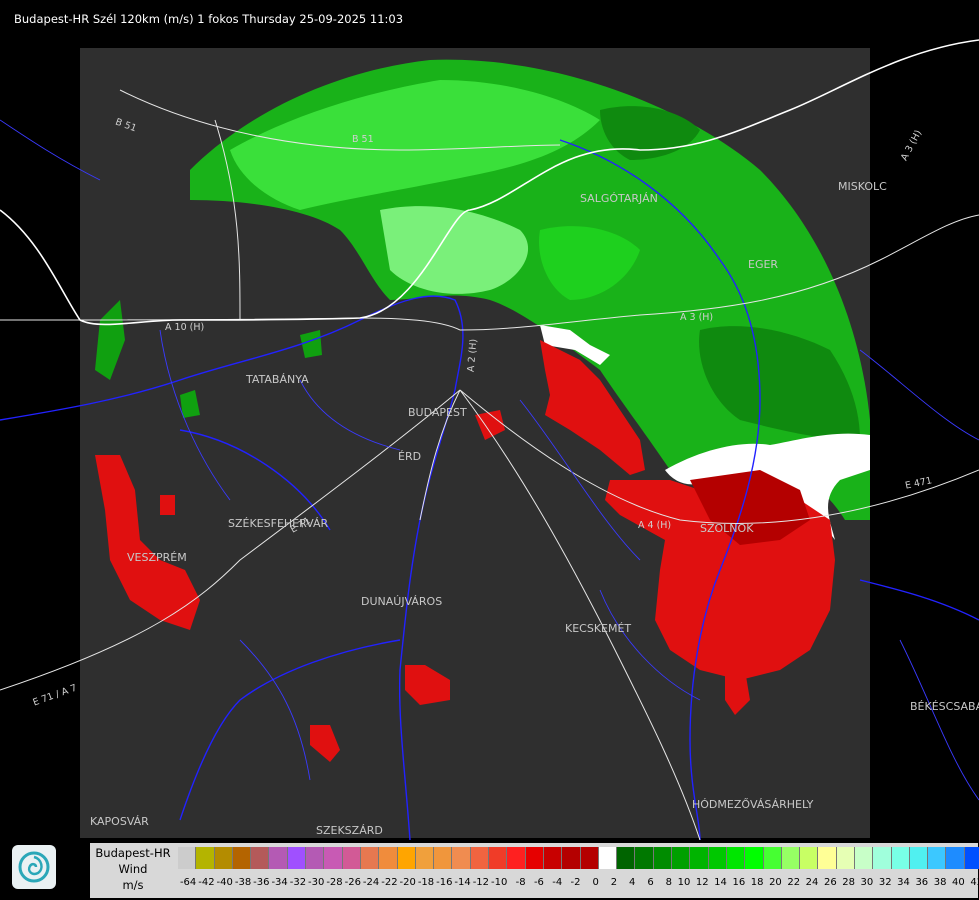  Describe the element at coordinates (481, 882) in the screenshot. I see `legend-tick-label: -12` at that location.